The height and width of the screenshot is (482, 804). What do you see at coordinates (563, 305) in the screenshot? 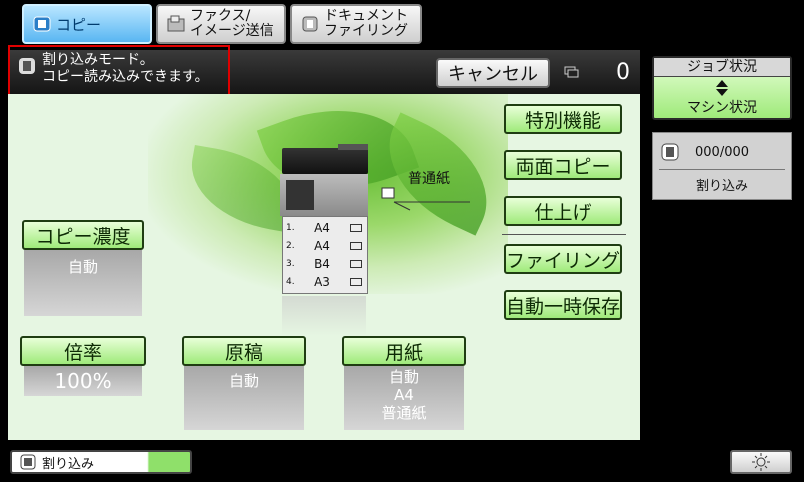
I see `auto-temp-save-button: 自動一時保存` at bounding box center [563, 305].